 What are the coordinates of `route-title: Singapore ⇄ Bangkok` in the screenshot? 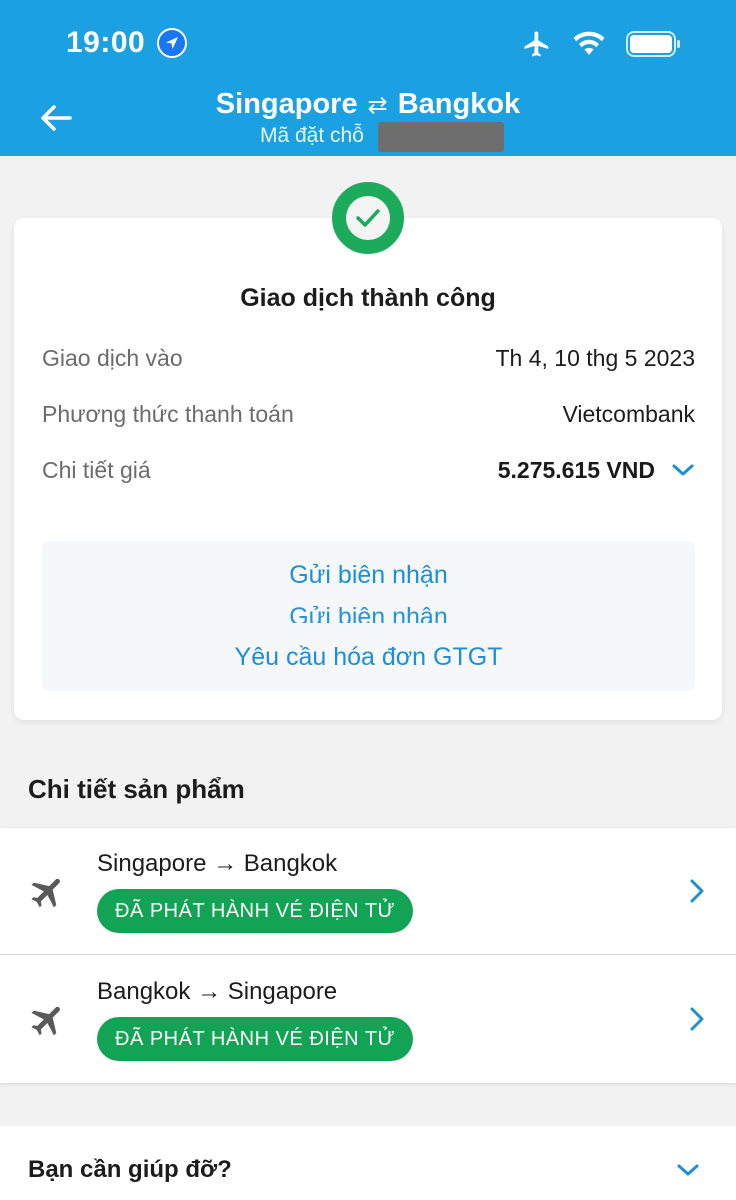 It's located at (368, 104).